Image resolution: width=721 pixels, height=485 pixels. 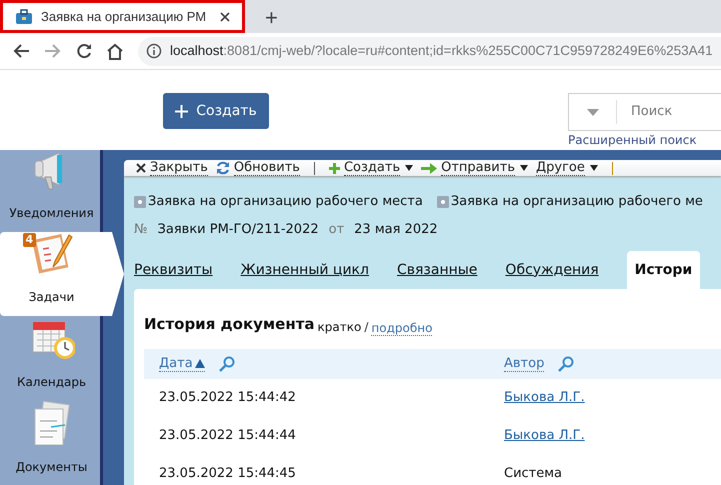 I want to click on info-icon, so click(x=154, y=51).